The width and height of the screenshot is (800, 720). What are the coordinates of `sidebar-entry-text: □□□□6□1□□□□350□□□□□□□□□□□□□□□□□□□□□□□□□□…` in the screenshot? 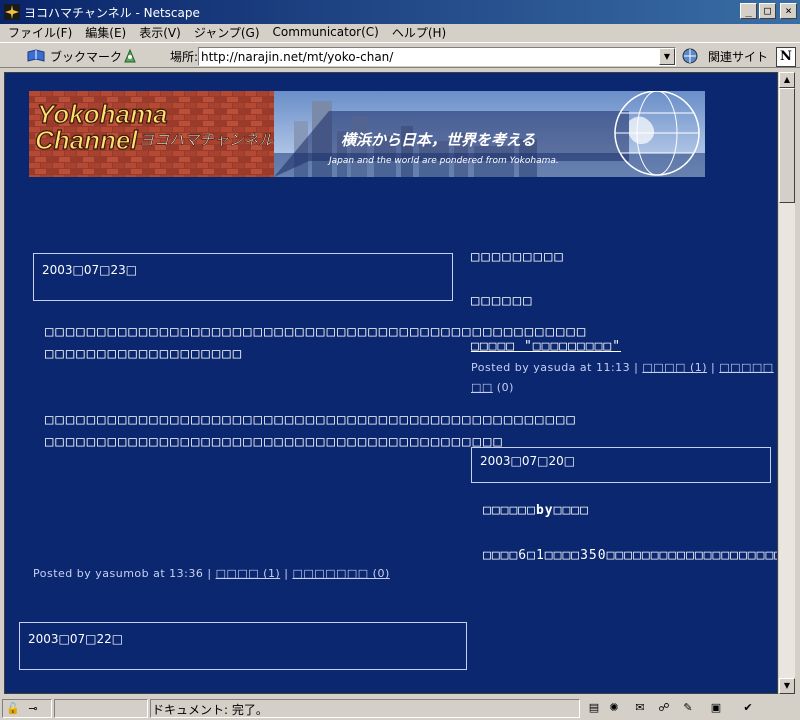 It's located at (630, 555).